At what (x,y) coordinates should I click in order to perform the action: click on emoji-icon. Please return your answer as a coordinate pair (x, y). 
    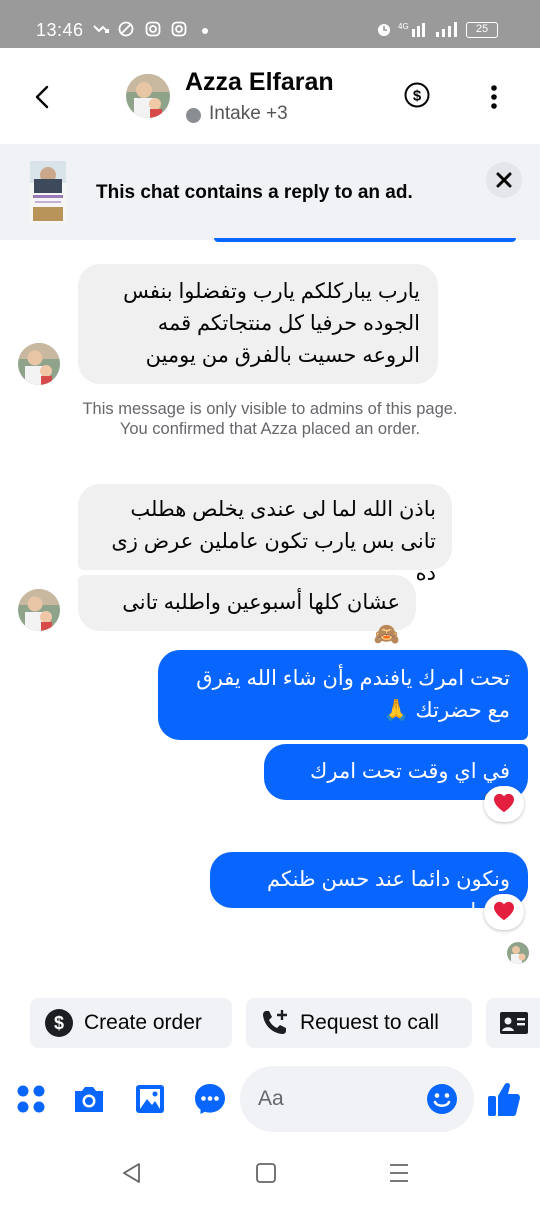
    Looking at the image, I should click on (442, 1099).